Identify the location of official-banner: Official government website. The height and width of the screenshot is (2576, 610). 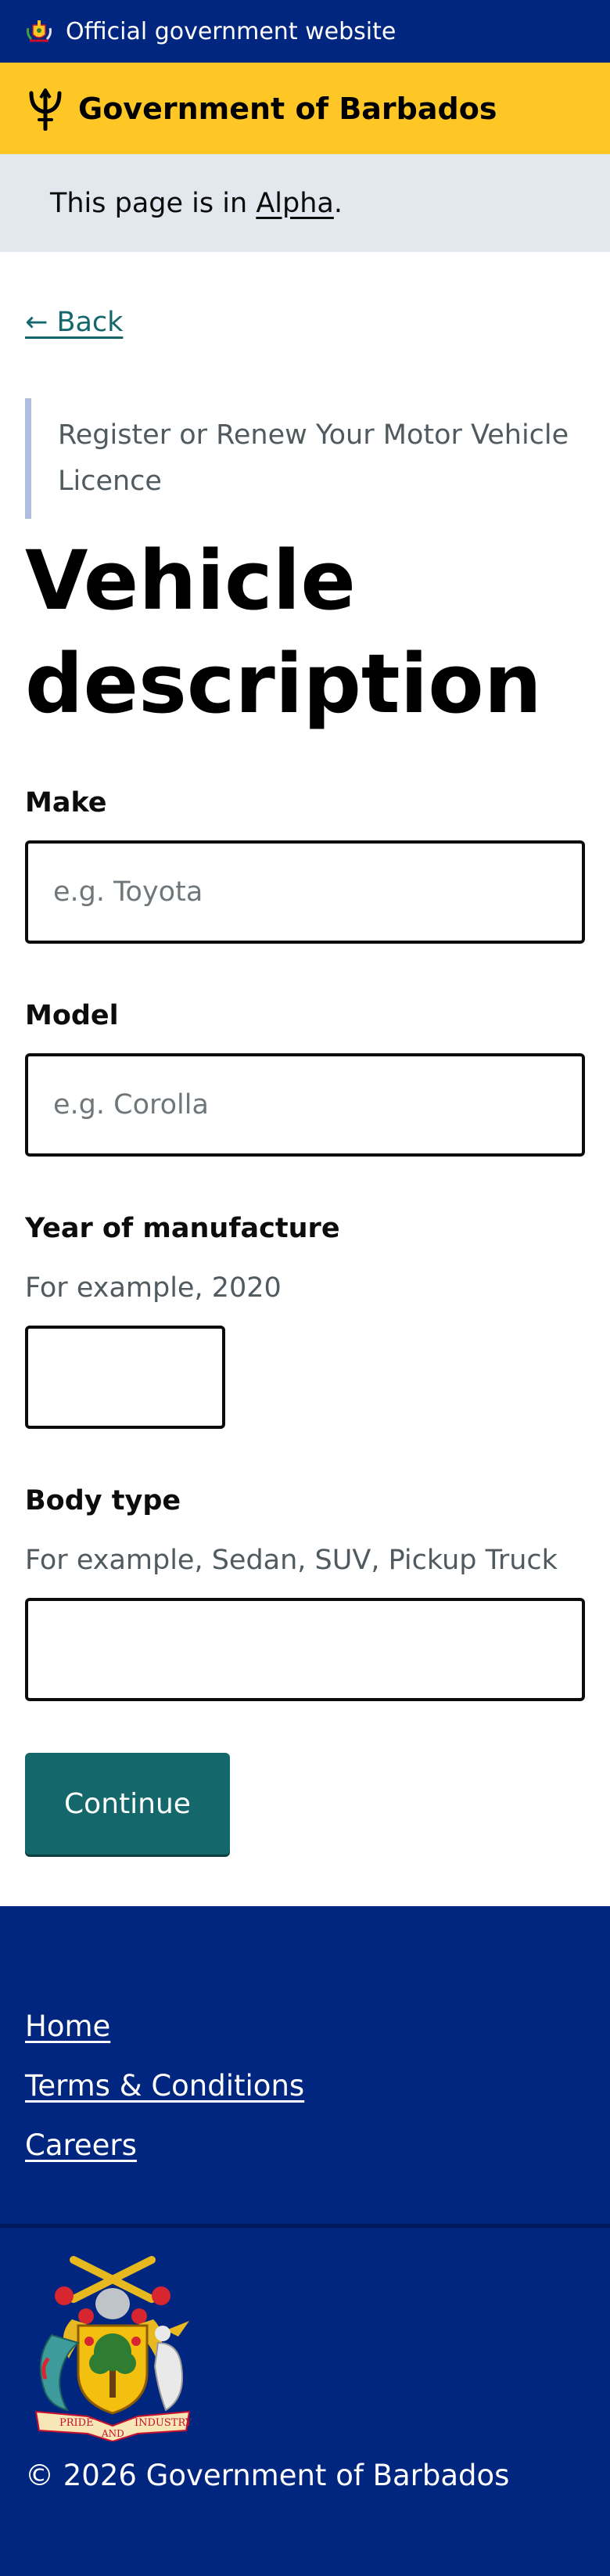
(305, 32).